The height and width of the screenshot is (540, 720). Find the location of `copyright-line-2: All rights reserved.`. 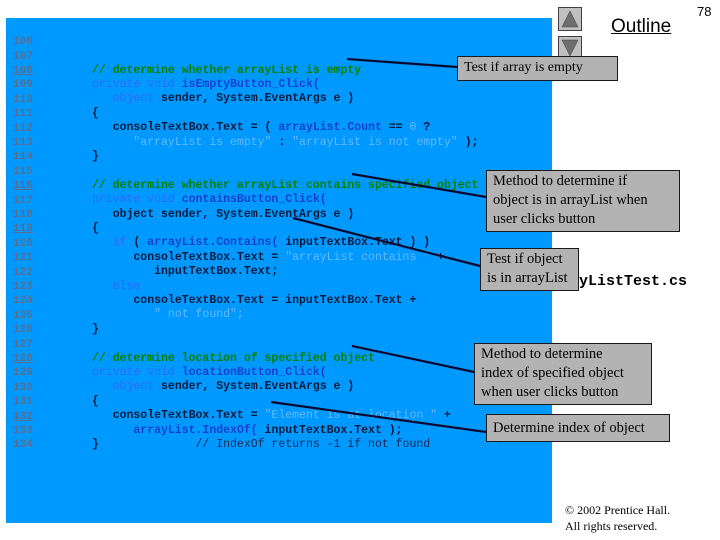

copyright-line-2: All rights reserved. is located at coordinates (611, 526).